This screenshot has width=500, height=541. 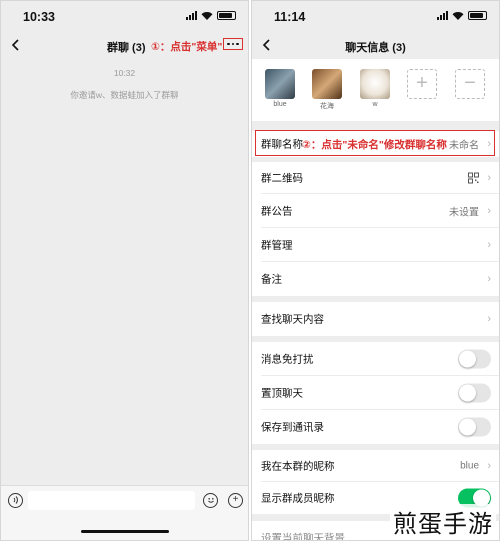 What do you see at coordinates (375, 427) in the screenshot?
I see `save-contacts-row: 保存到通讯录` at bounding box center [375, 427].